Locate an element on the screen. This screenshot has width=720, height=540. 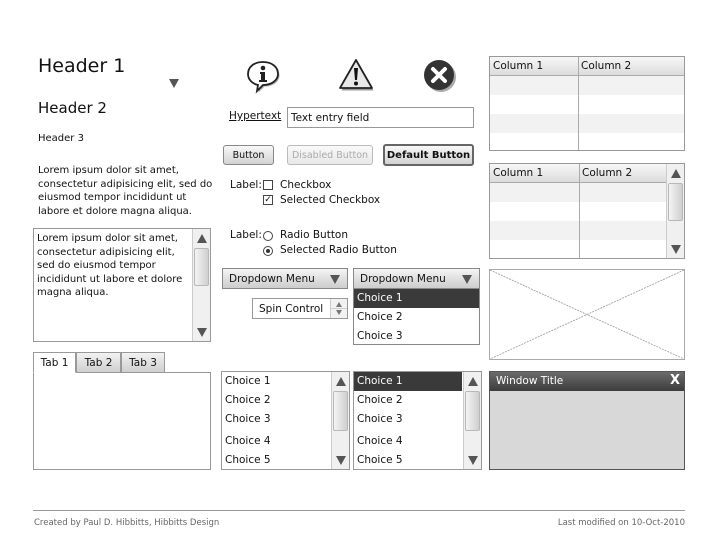
tab-3: Tab 3 is located at coordinates (143, 362).